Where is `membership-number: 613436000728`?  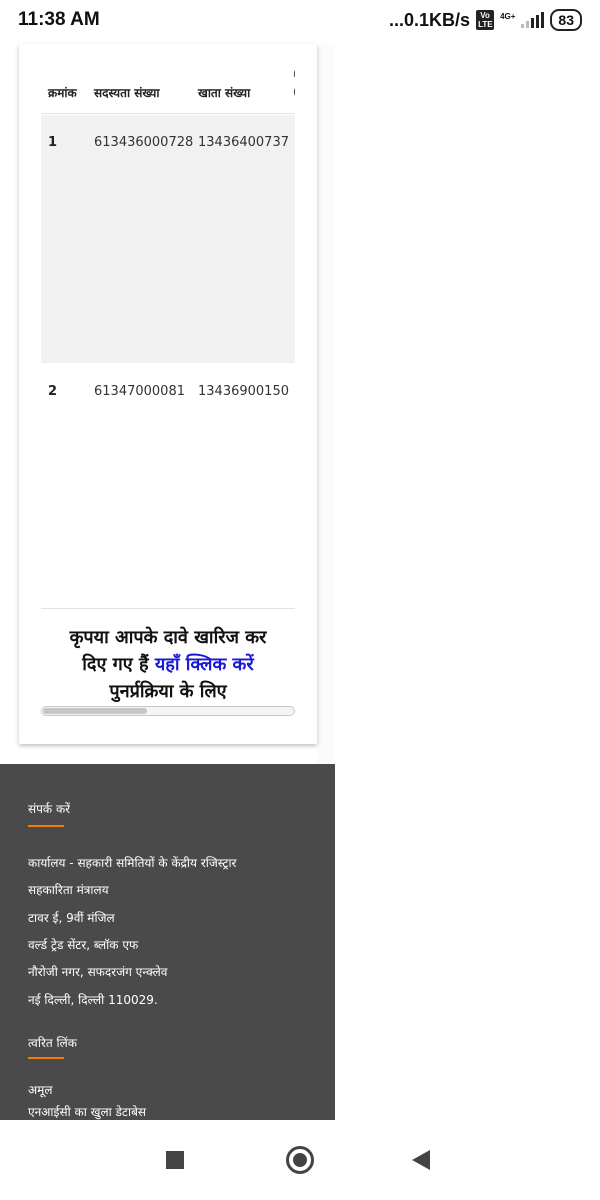
membership-number: 613436000728 is located at coordinates (144, 142).